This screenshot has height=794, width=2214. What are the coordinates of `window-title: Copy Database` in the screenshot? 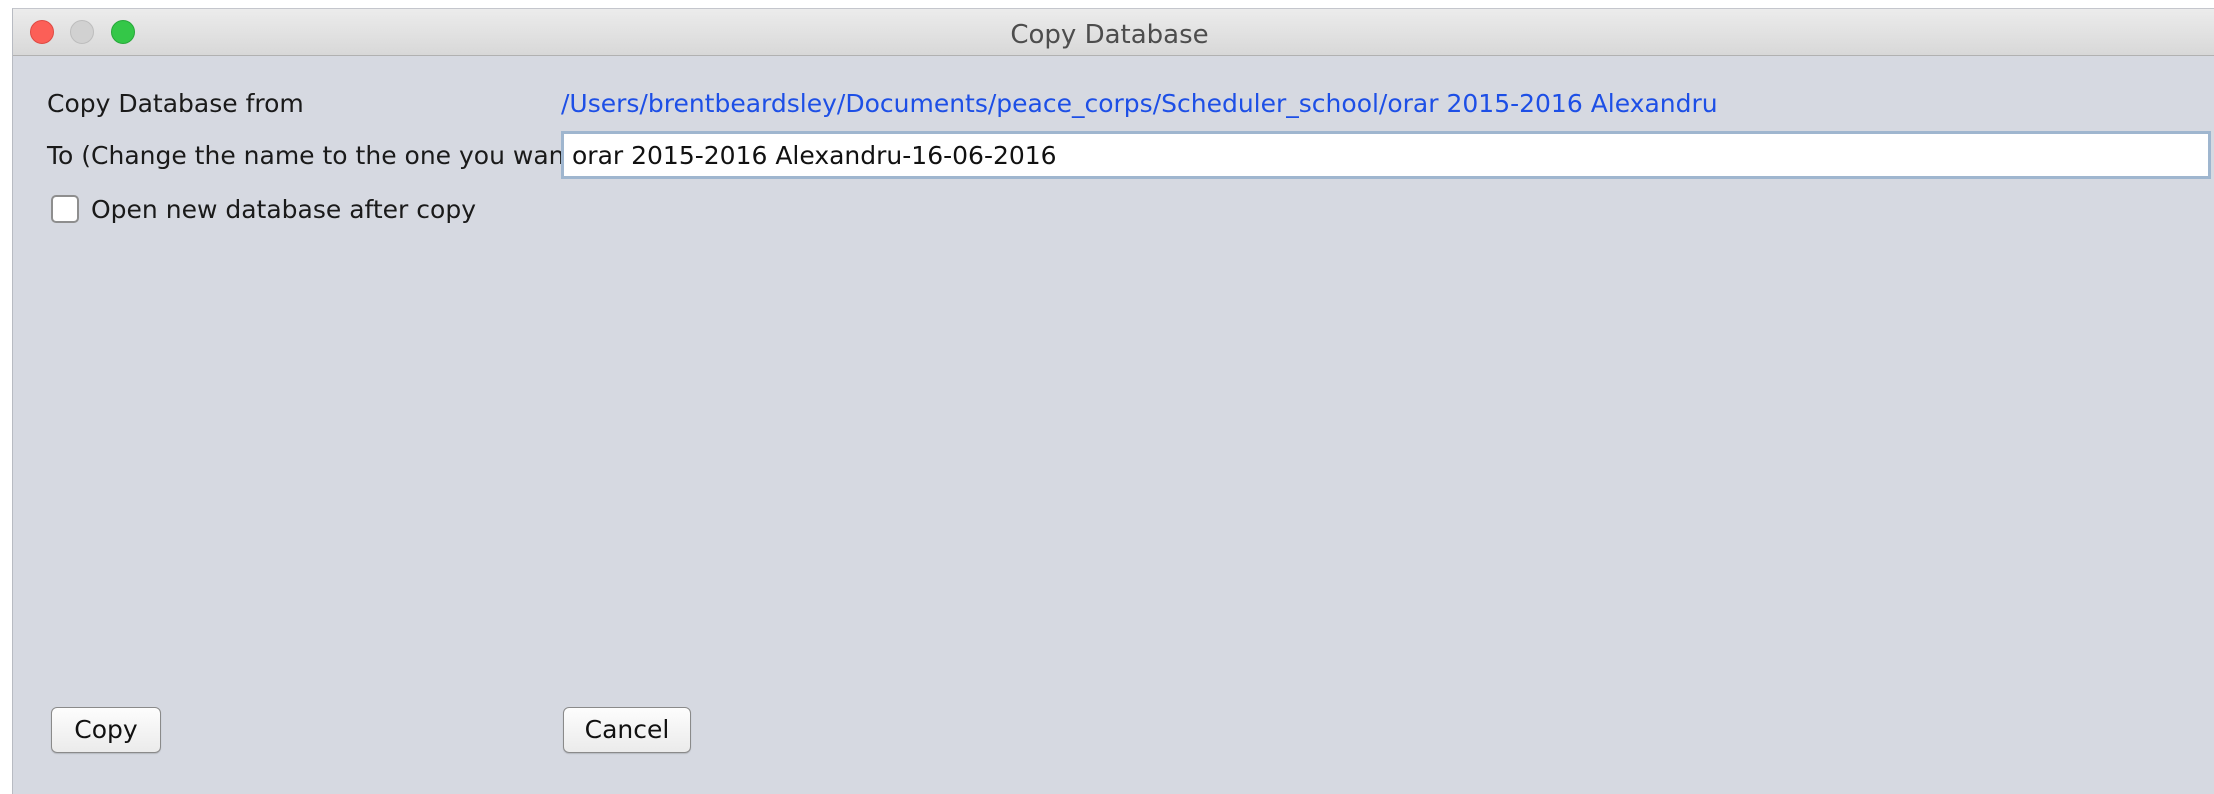 It's located at (1109, 35).